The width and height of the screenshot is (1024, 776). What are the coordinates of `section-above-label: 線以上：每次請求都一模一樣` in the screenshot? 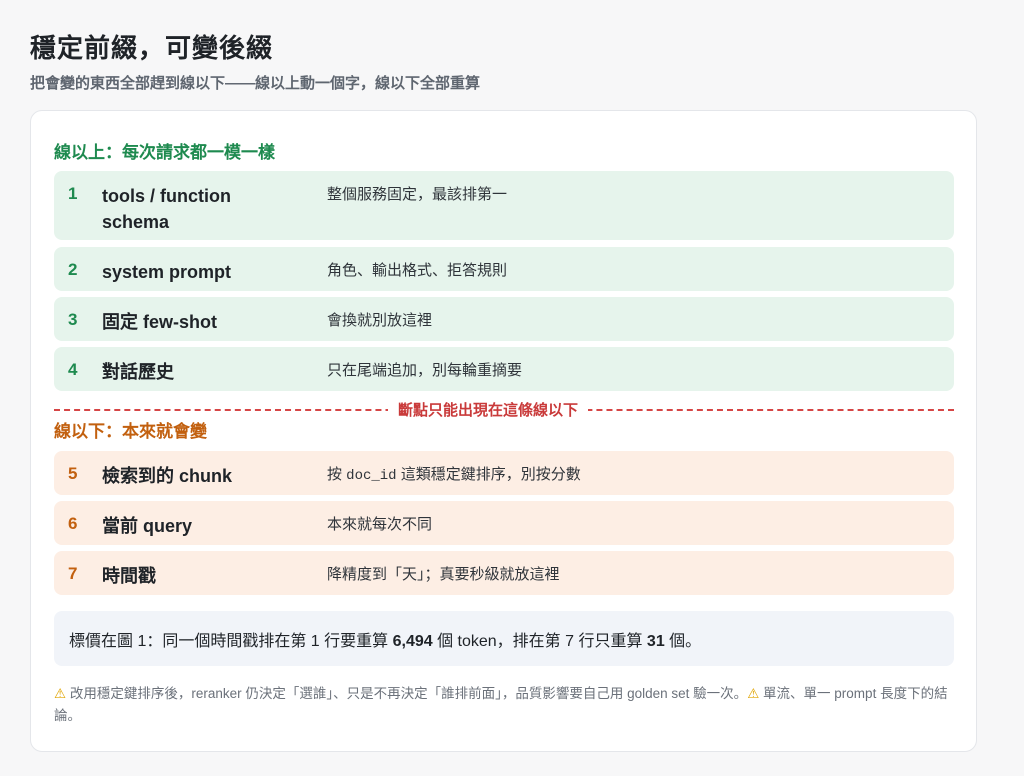 It's located at (164, 152).